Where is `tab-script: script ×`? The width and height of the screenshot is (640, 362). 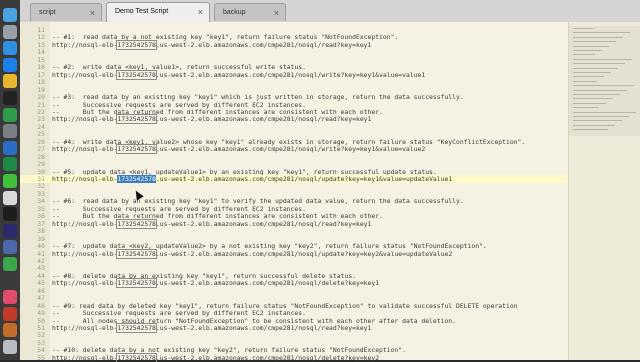 tab-script: script × is located at coordinates (66, 12).